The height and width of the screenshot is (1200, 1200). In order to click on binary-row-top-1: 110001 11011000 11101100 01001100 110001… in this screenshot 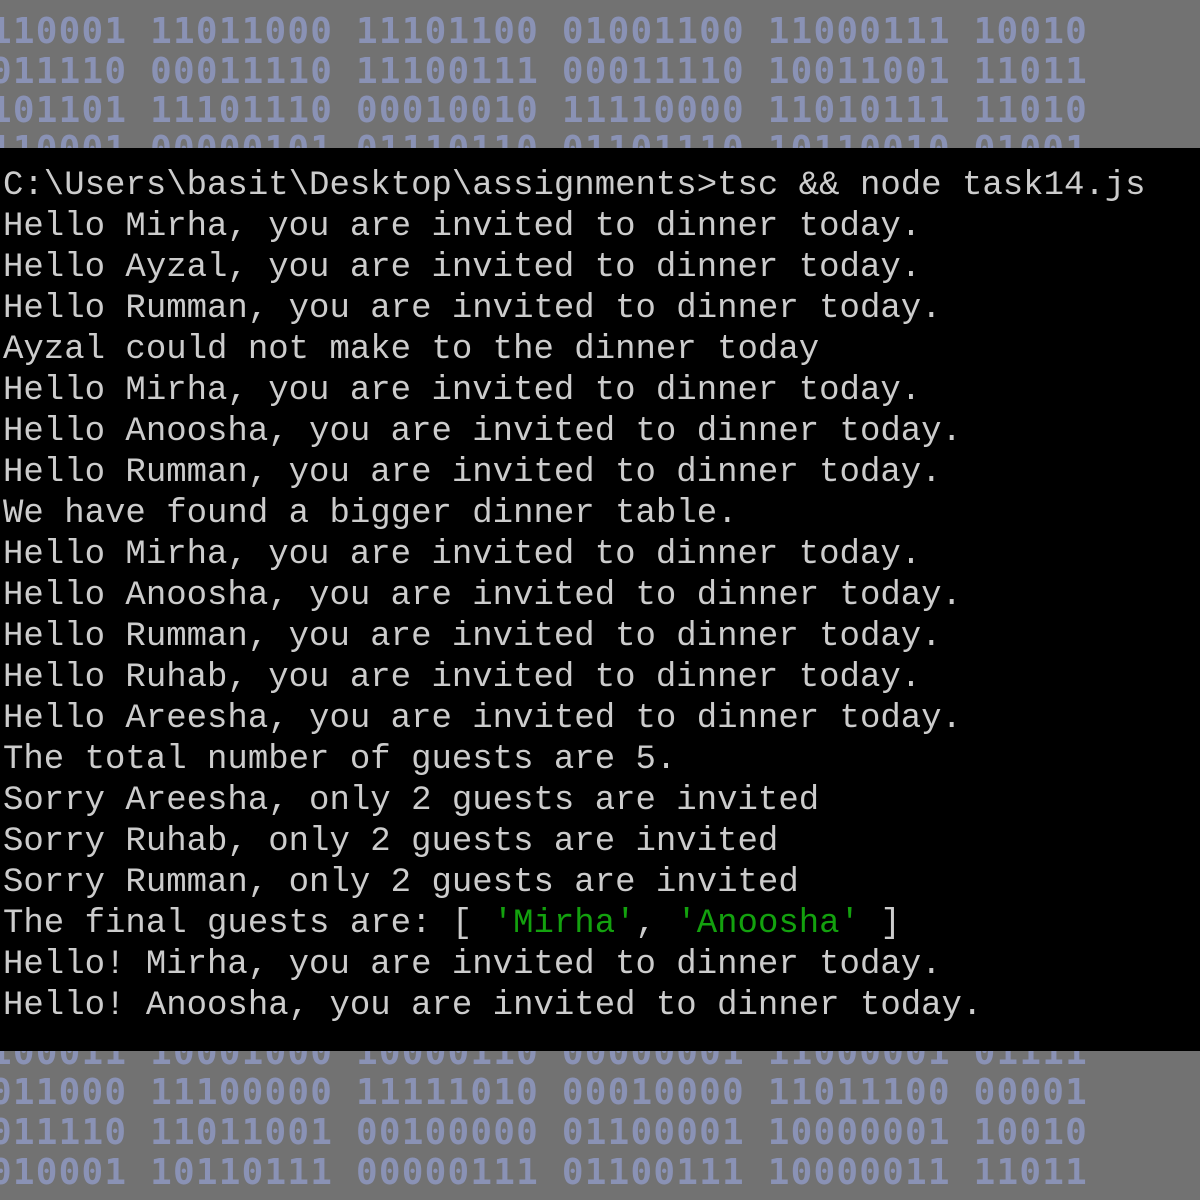, I will do `click(544, 31)`.